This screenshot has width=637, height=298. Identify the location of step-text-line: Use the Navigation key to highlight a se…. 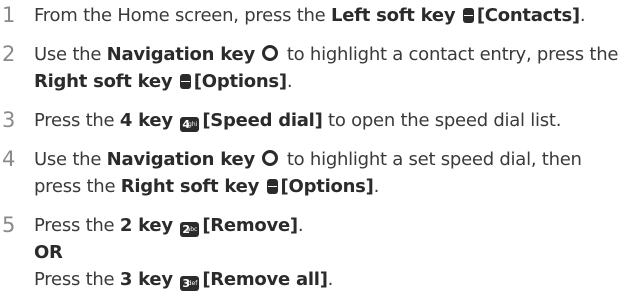
(308, 159).